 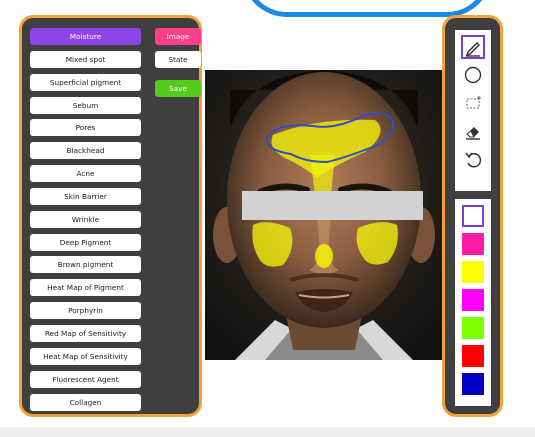 I want to click on save-button: Save, so click(x=178, y=88).